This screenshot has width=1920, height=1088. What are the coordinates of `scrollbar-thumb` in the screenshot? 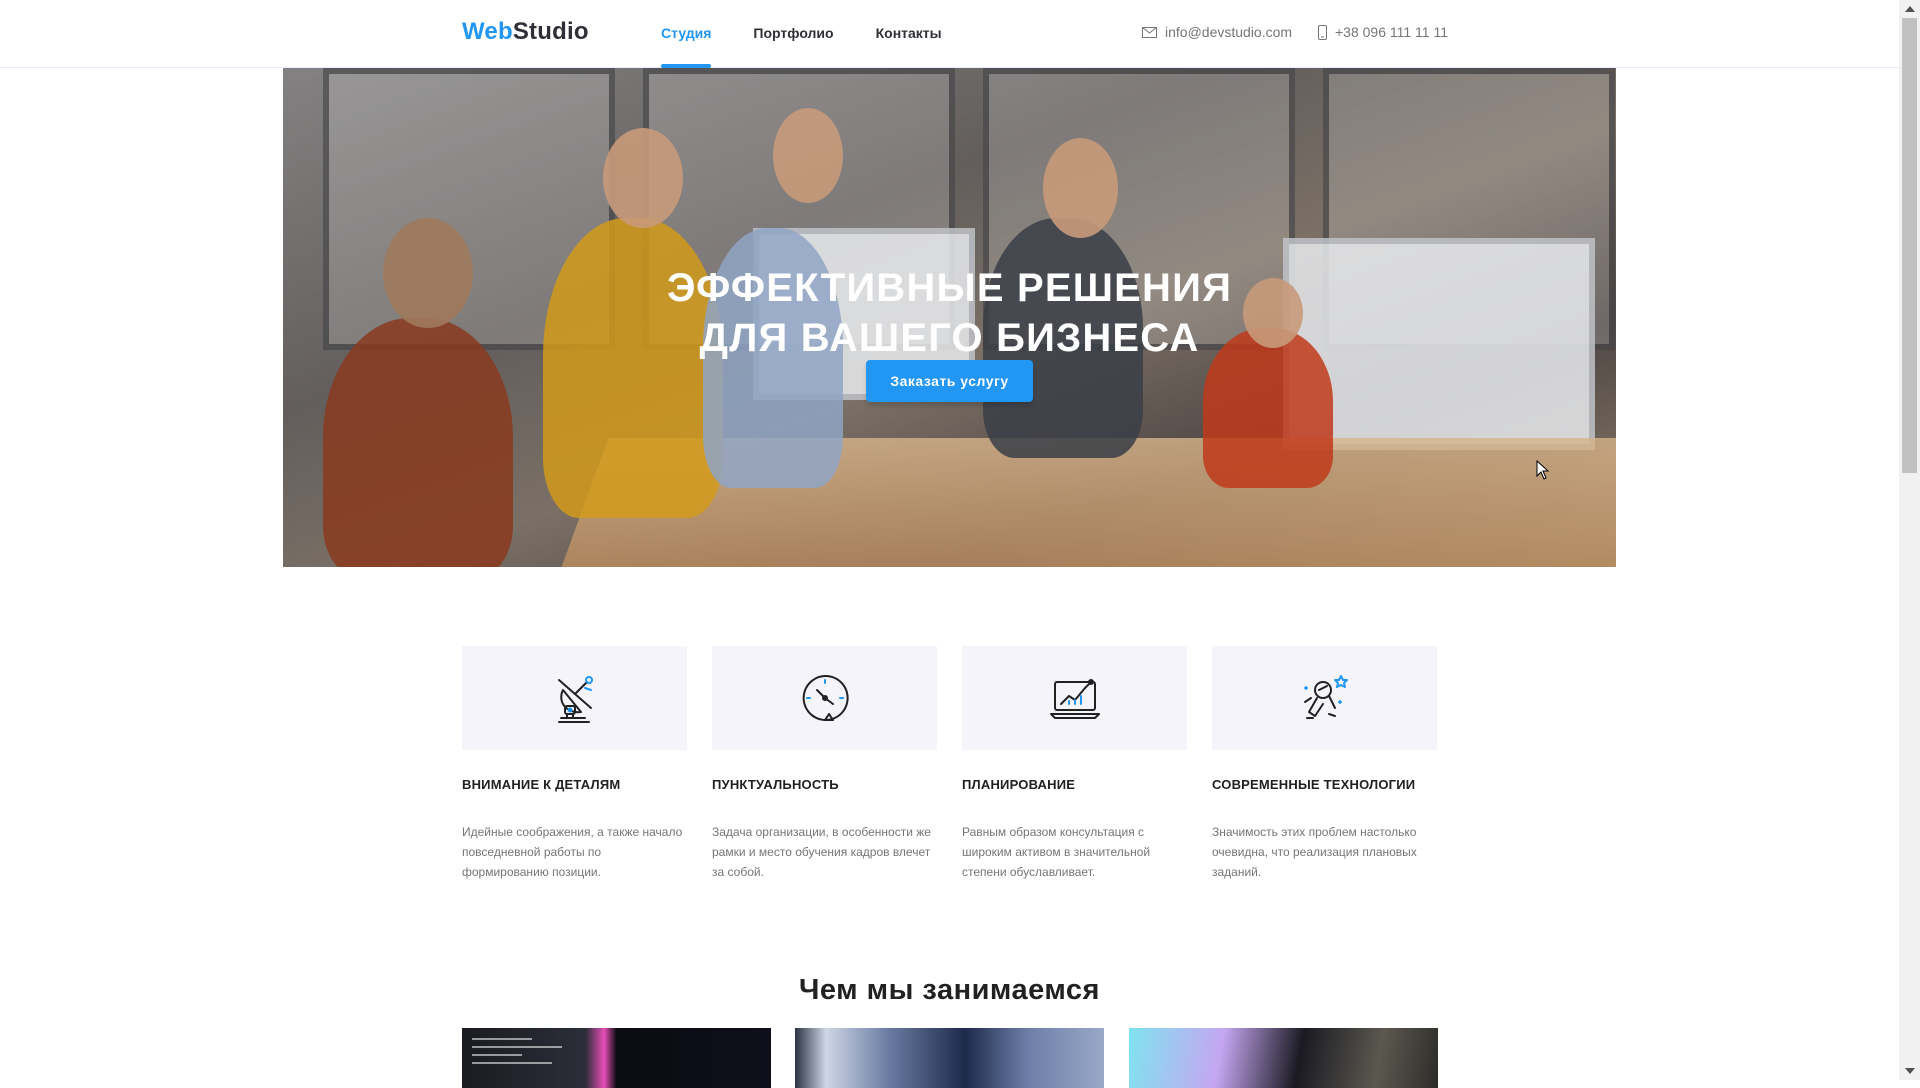 It's located at (1909, 245).